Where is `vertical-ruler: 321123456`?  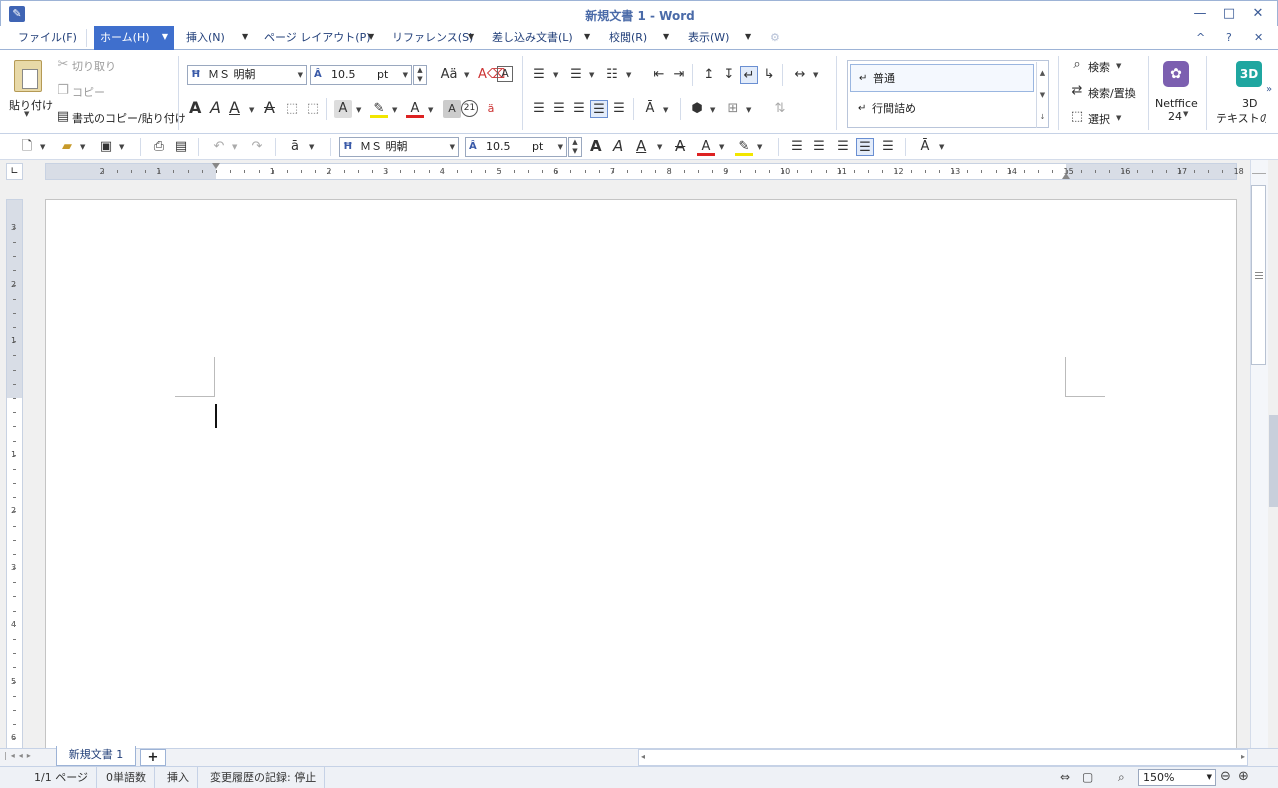 vertical-ruler: 321123456 is located at coordinates (14, 474).